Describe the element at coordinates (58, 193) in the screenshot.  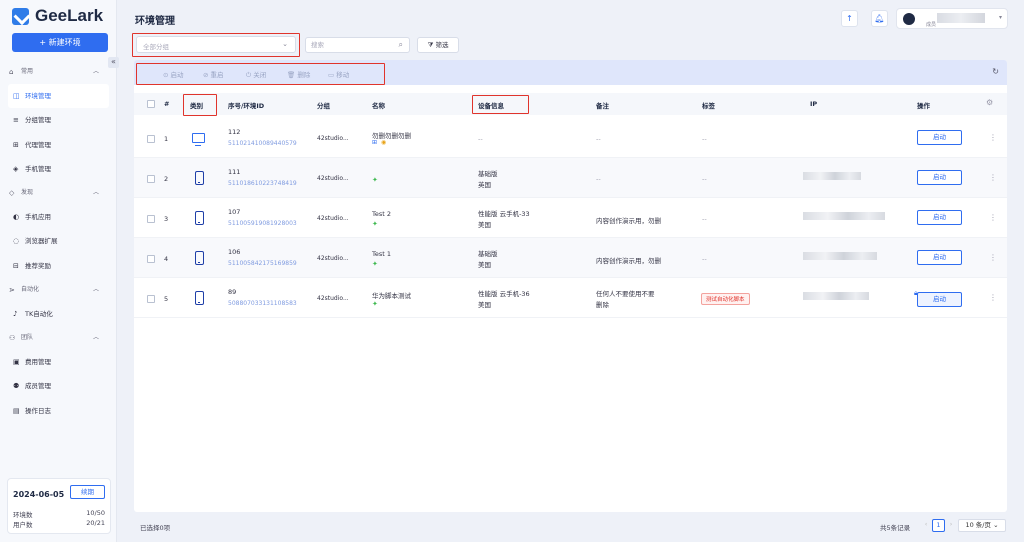
I see `nav-group-discover: ◇ 发现 ︿` at that location.